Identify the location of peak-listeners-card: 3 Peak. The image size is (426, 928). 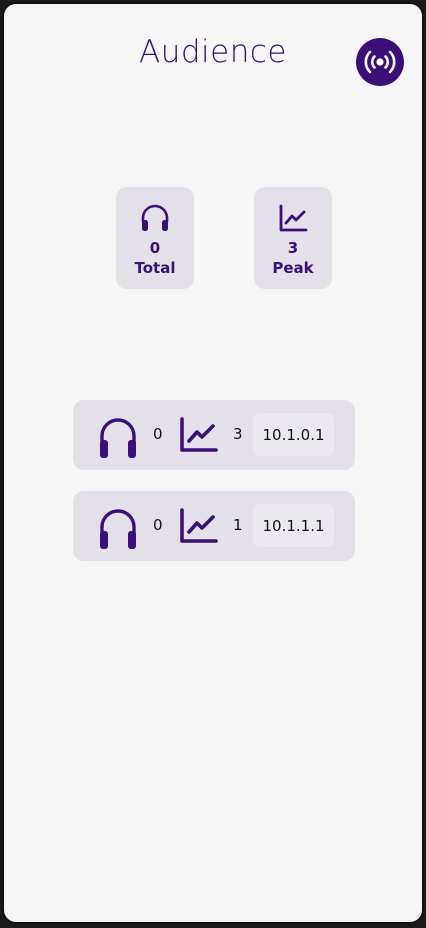
(293, 238).